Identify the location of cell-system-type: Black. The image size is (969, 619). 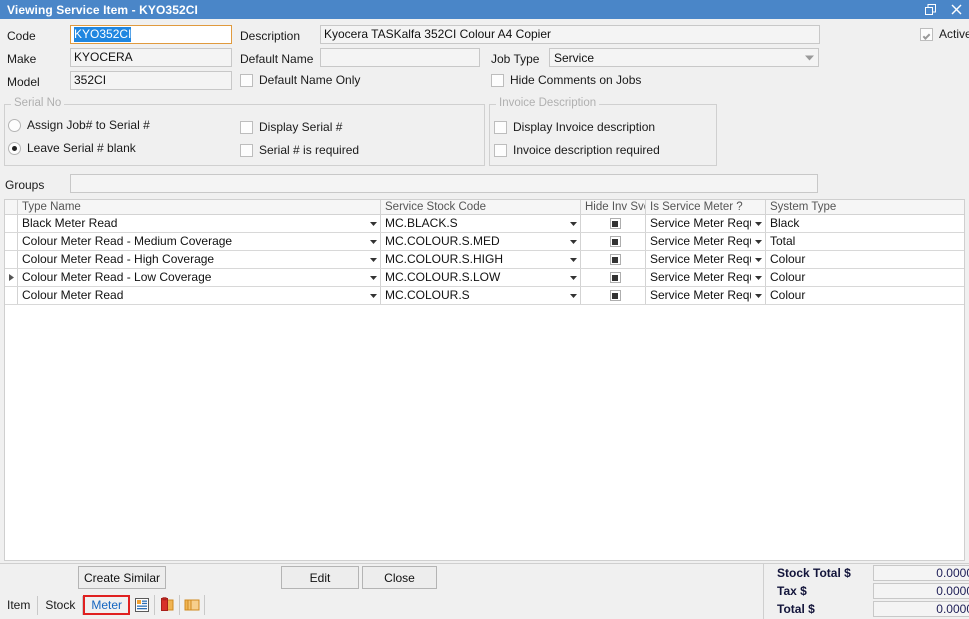
(865, 223).